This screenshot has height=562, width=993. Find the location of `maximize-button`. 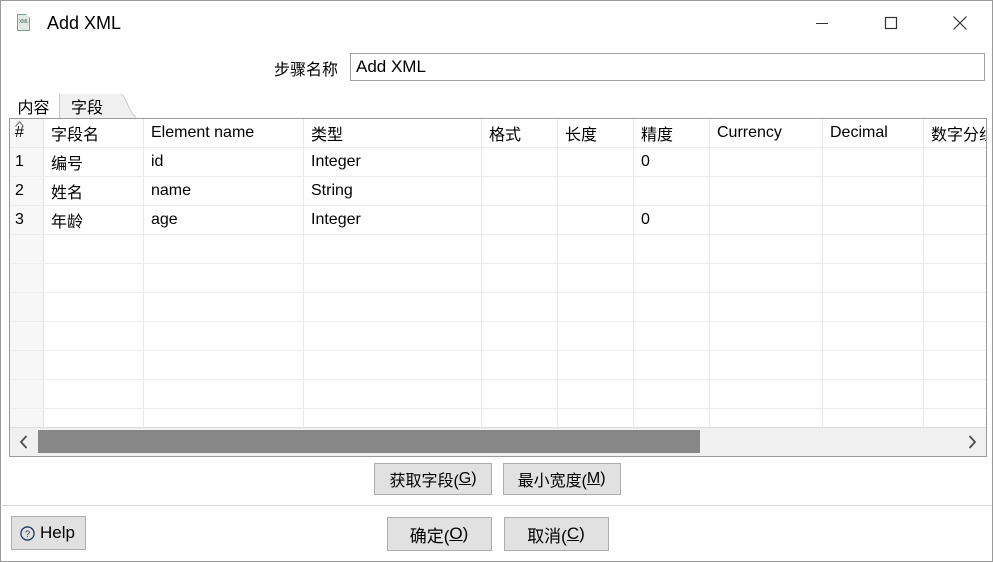

maximize-button is located at coordinates (890, 23).